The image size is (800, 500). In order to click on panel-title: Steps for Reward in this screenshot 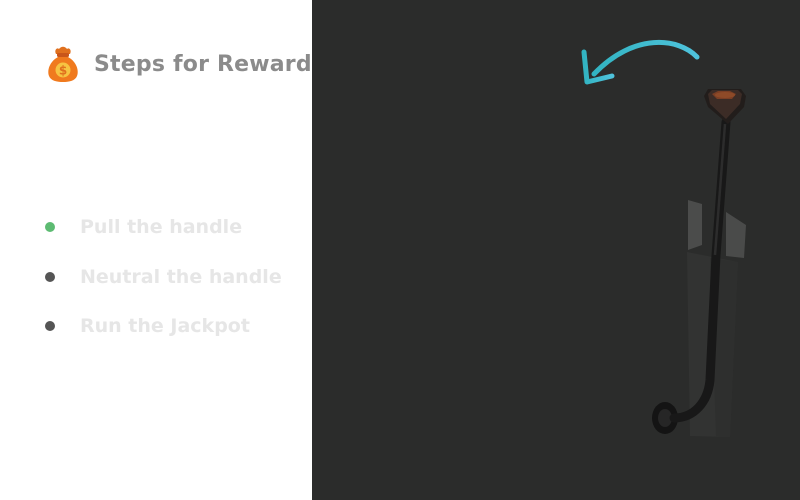, I will do `click(203, 64)`.